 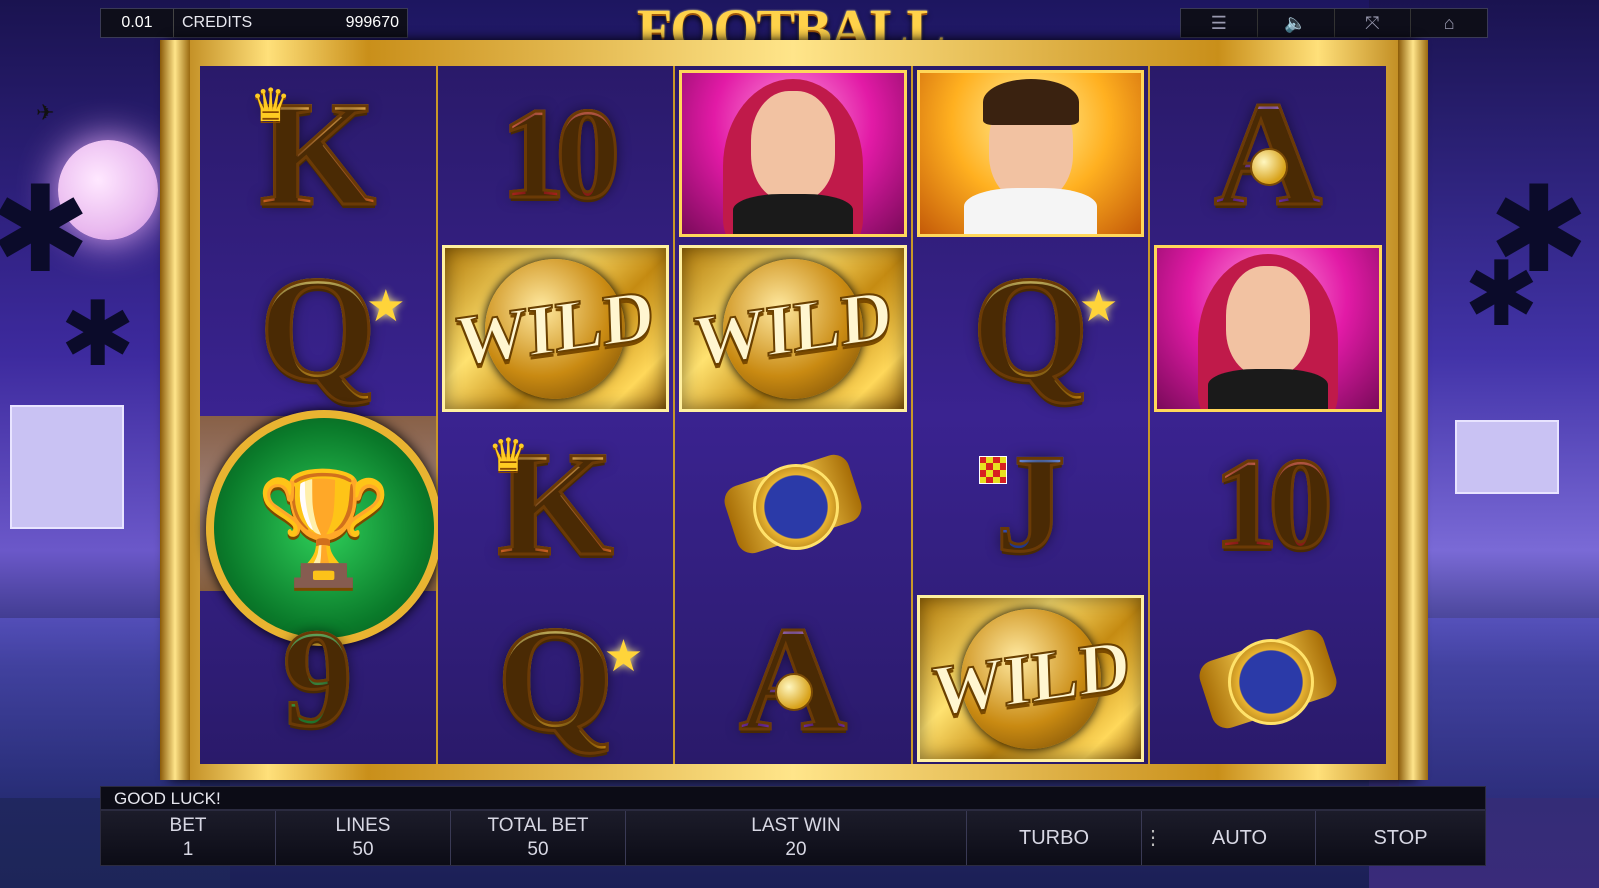 I want to click on bird-icon: ✈, so click(x=45, y=112).